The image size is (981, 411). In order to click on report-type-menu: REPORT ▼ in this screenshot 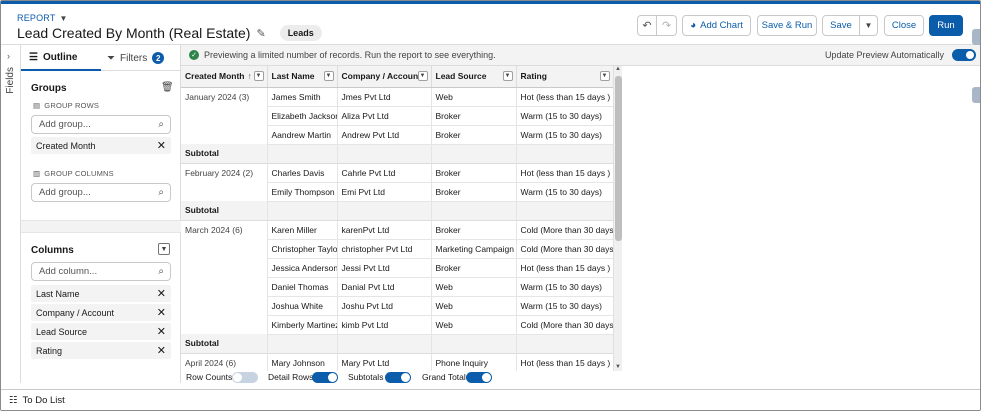, I will do `click(42, 18)`.